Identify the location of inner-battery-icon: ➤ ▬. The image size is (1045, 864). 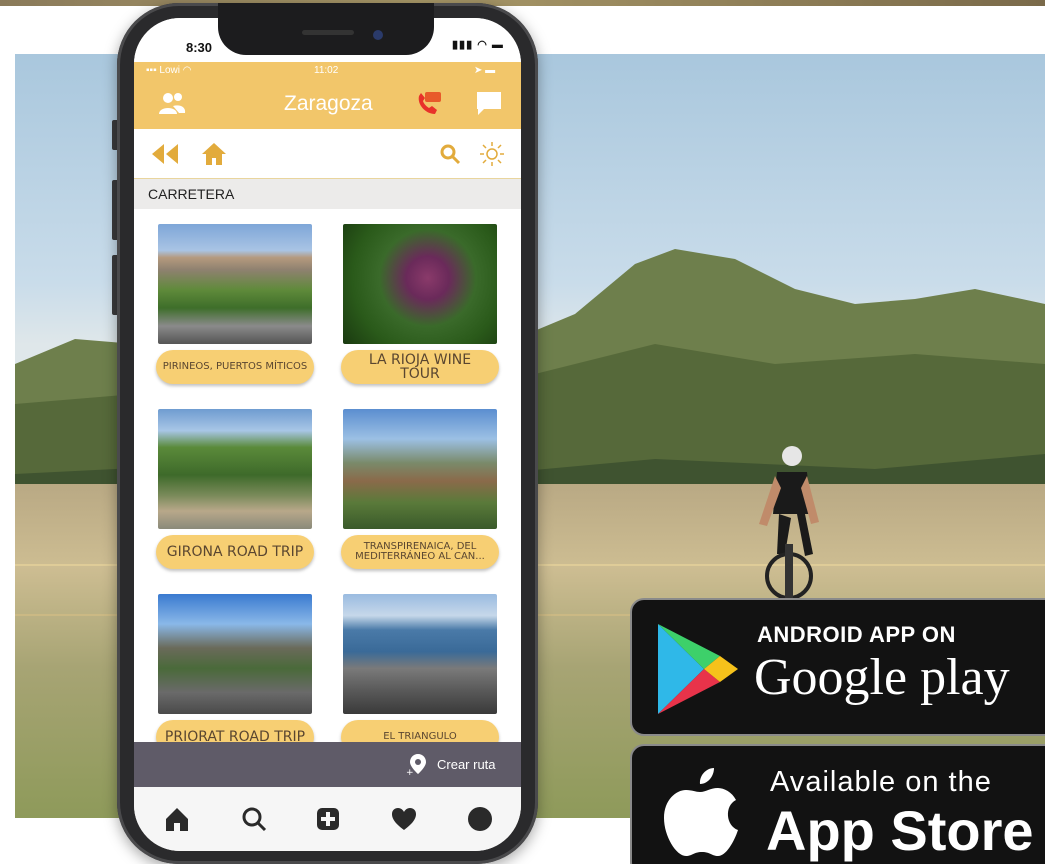
(485, 70).